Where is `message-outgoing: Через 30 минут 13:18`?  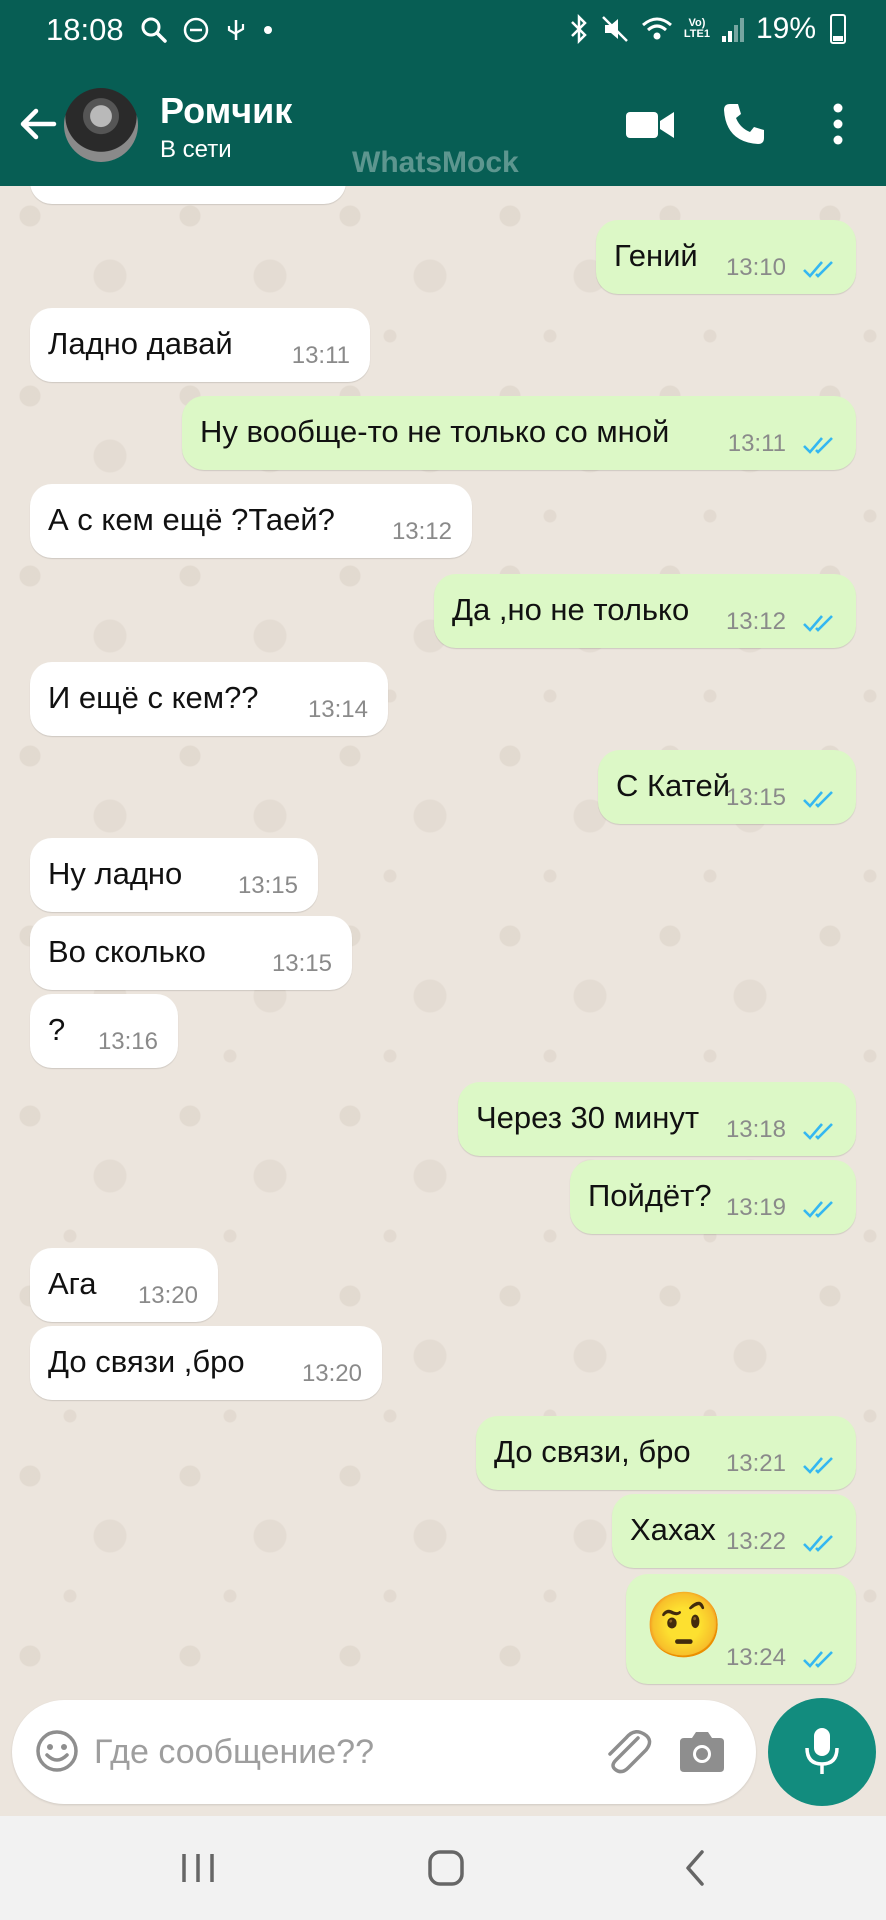
message-outgoing: Через 30 минут 13:18 is located at coordinates (657, 1119).